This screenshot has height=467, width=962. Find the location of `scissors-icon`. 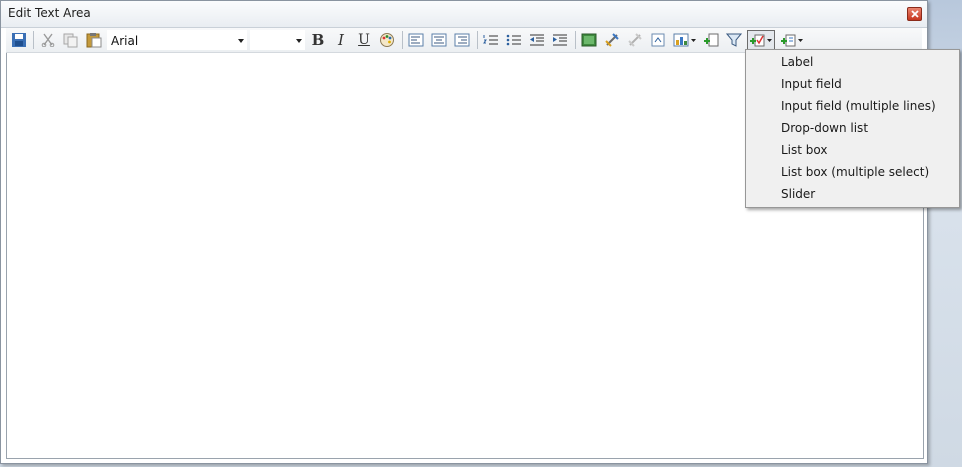

scissors-icon is located at coordinates (48, 40).